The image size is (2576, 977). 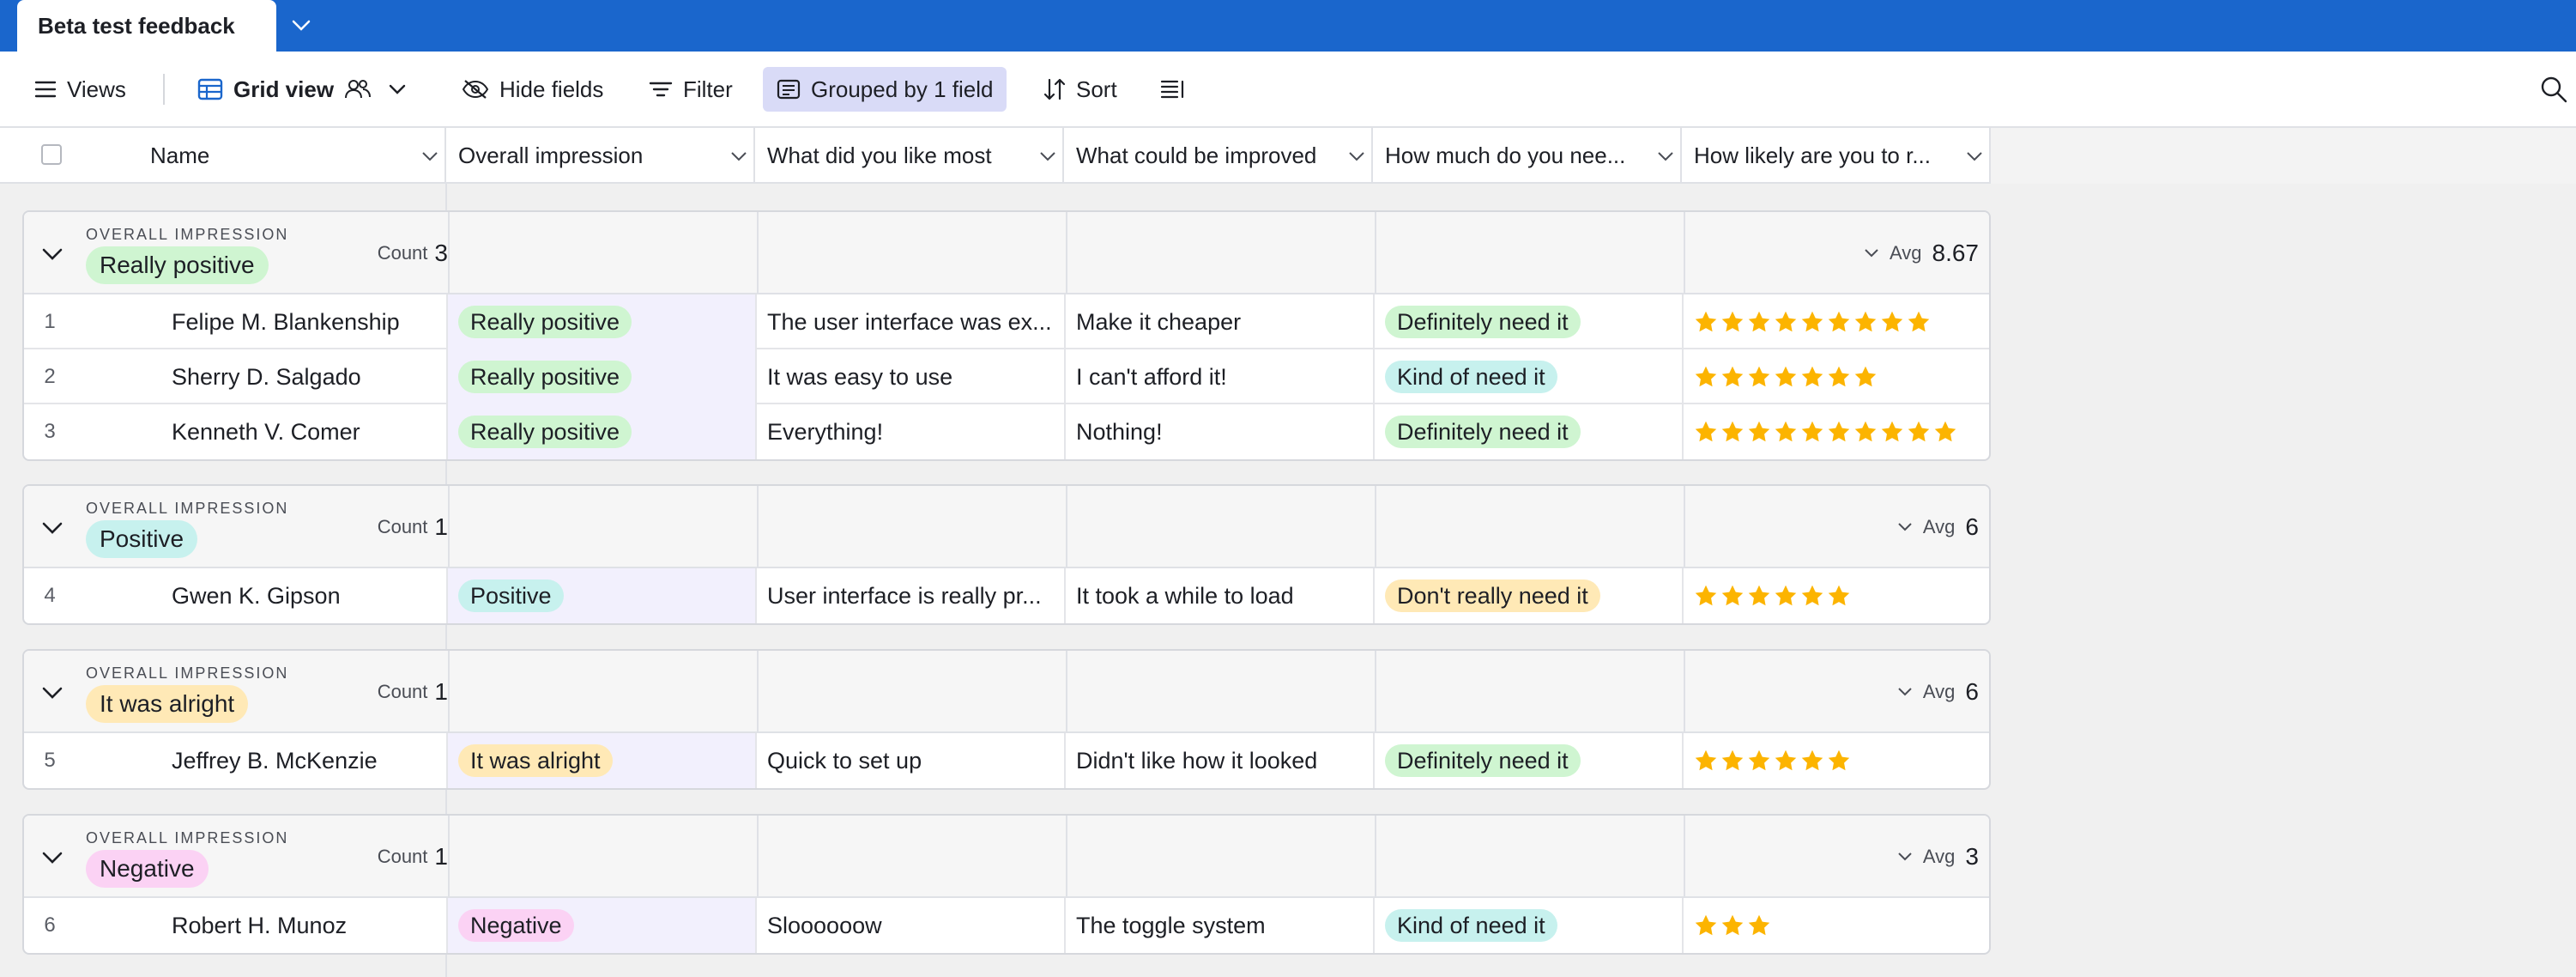 I want to click on column-header-improved: What could be improved, so click(x=1218, y=156).